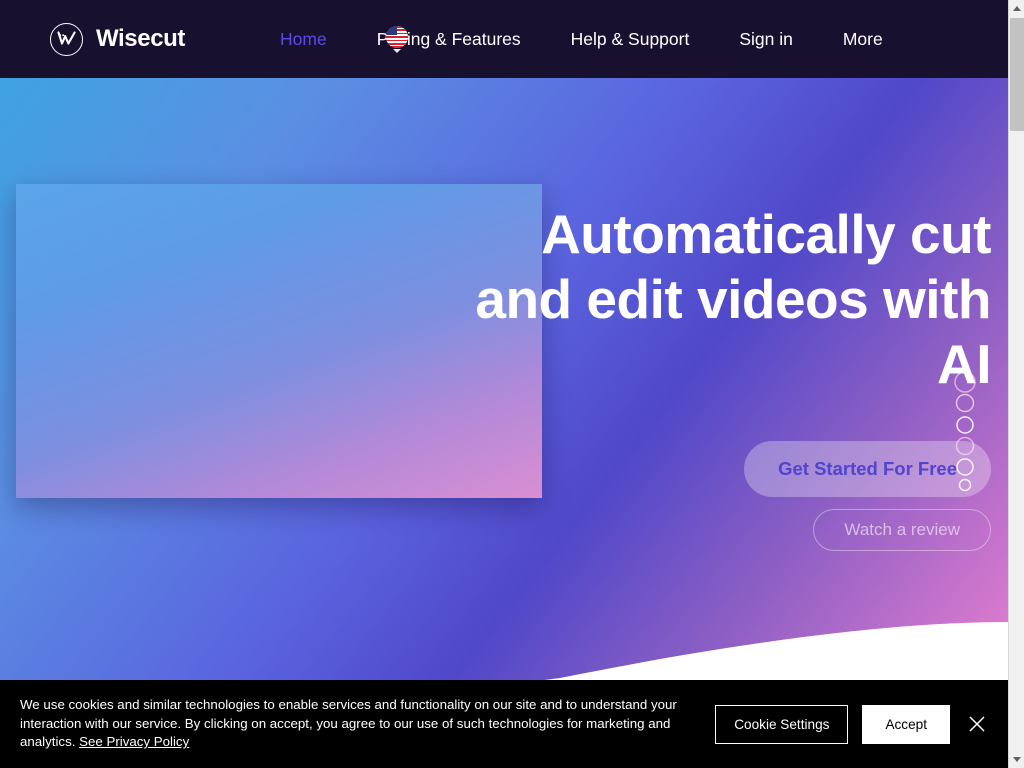  Describe the element at coordinates (867, 469) in the screenshot. I see `get-started-button: Get Started For Free` at that location.